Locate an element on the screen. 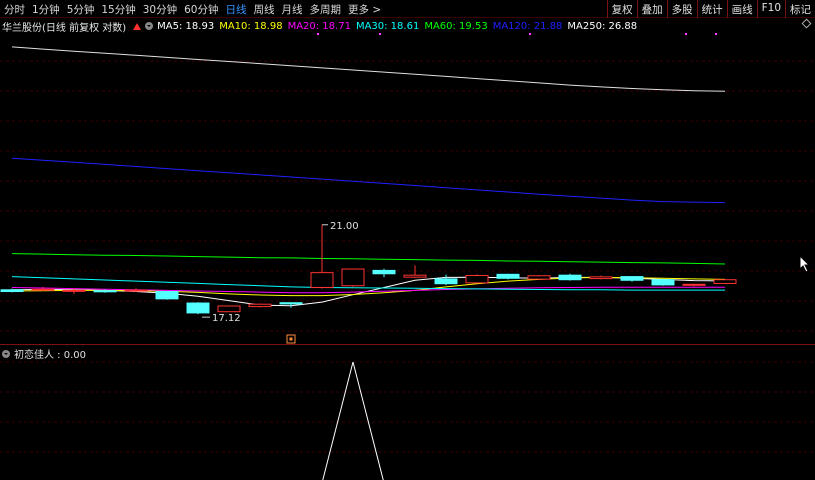  period-tab-7: 周线 is located at coordinates (264, 9).